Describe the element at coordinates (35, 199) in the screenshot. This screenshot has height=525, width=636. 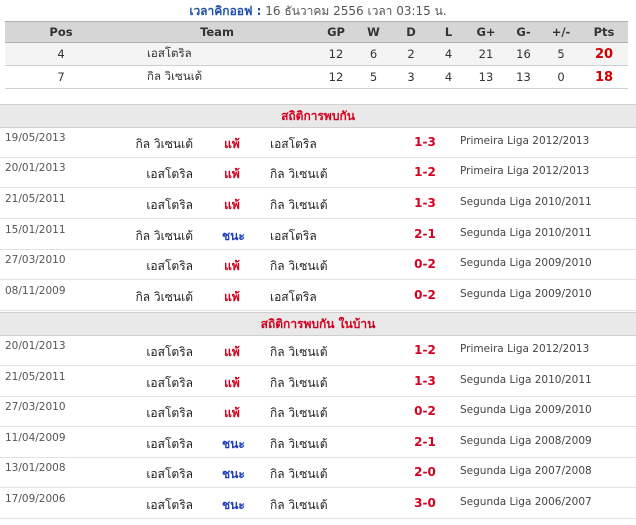
I see `match-date: 21/05/2011` at that location.